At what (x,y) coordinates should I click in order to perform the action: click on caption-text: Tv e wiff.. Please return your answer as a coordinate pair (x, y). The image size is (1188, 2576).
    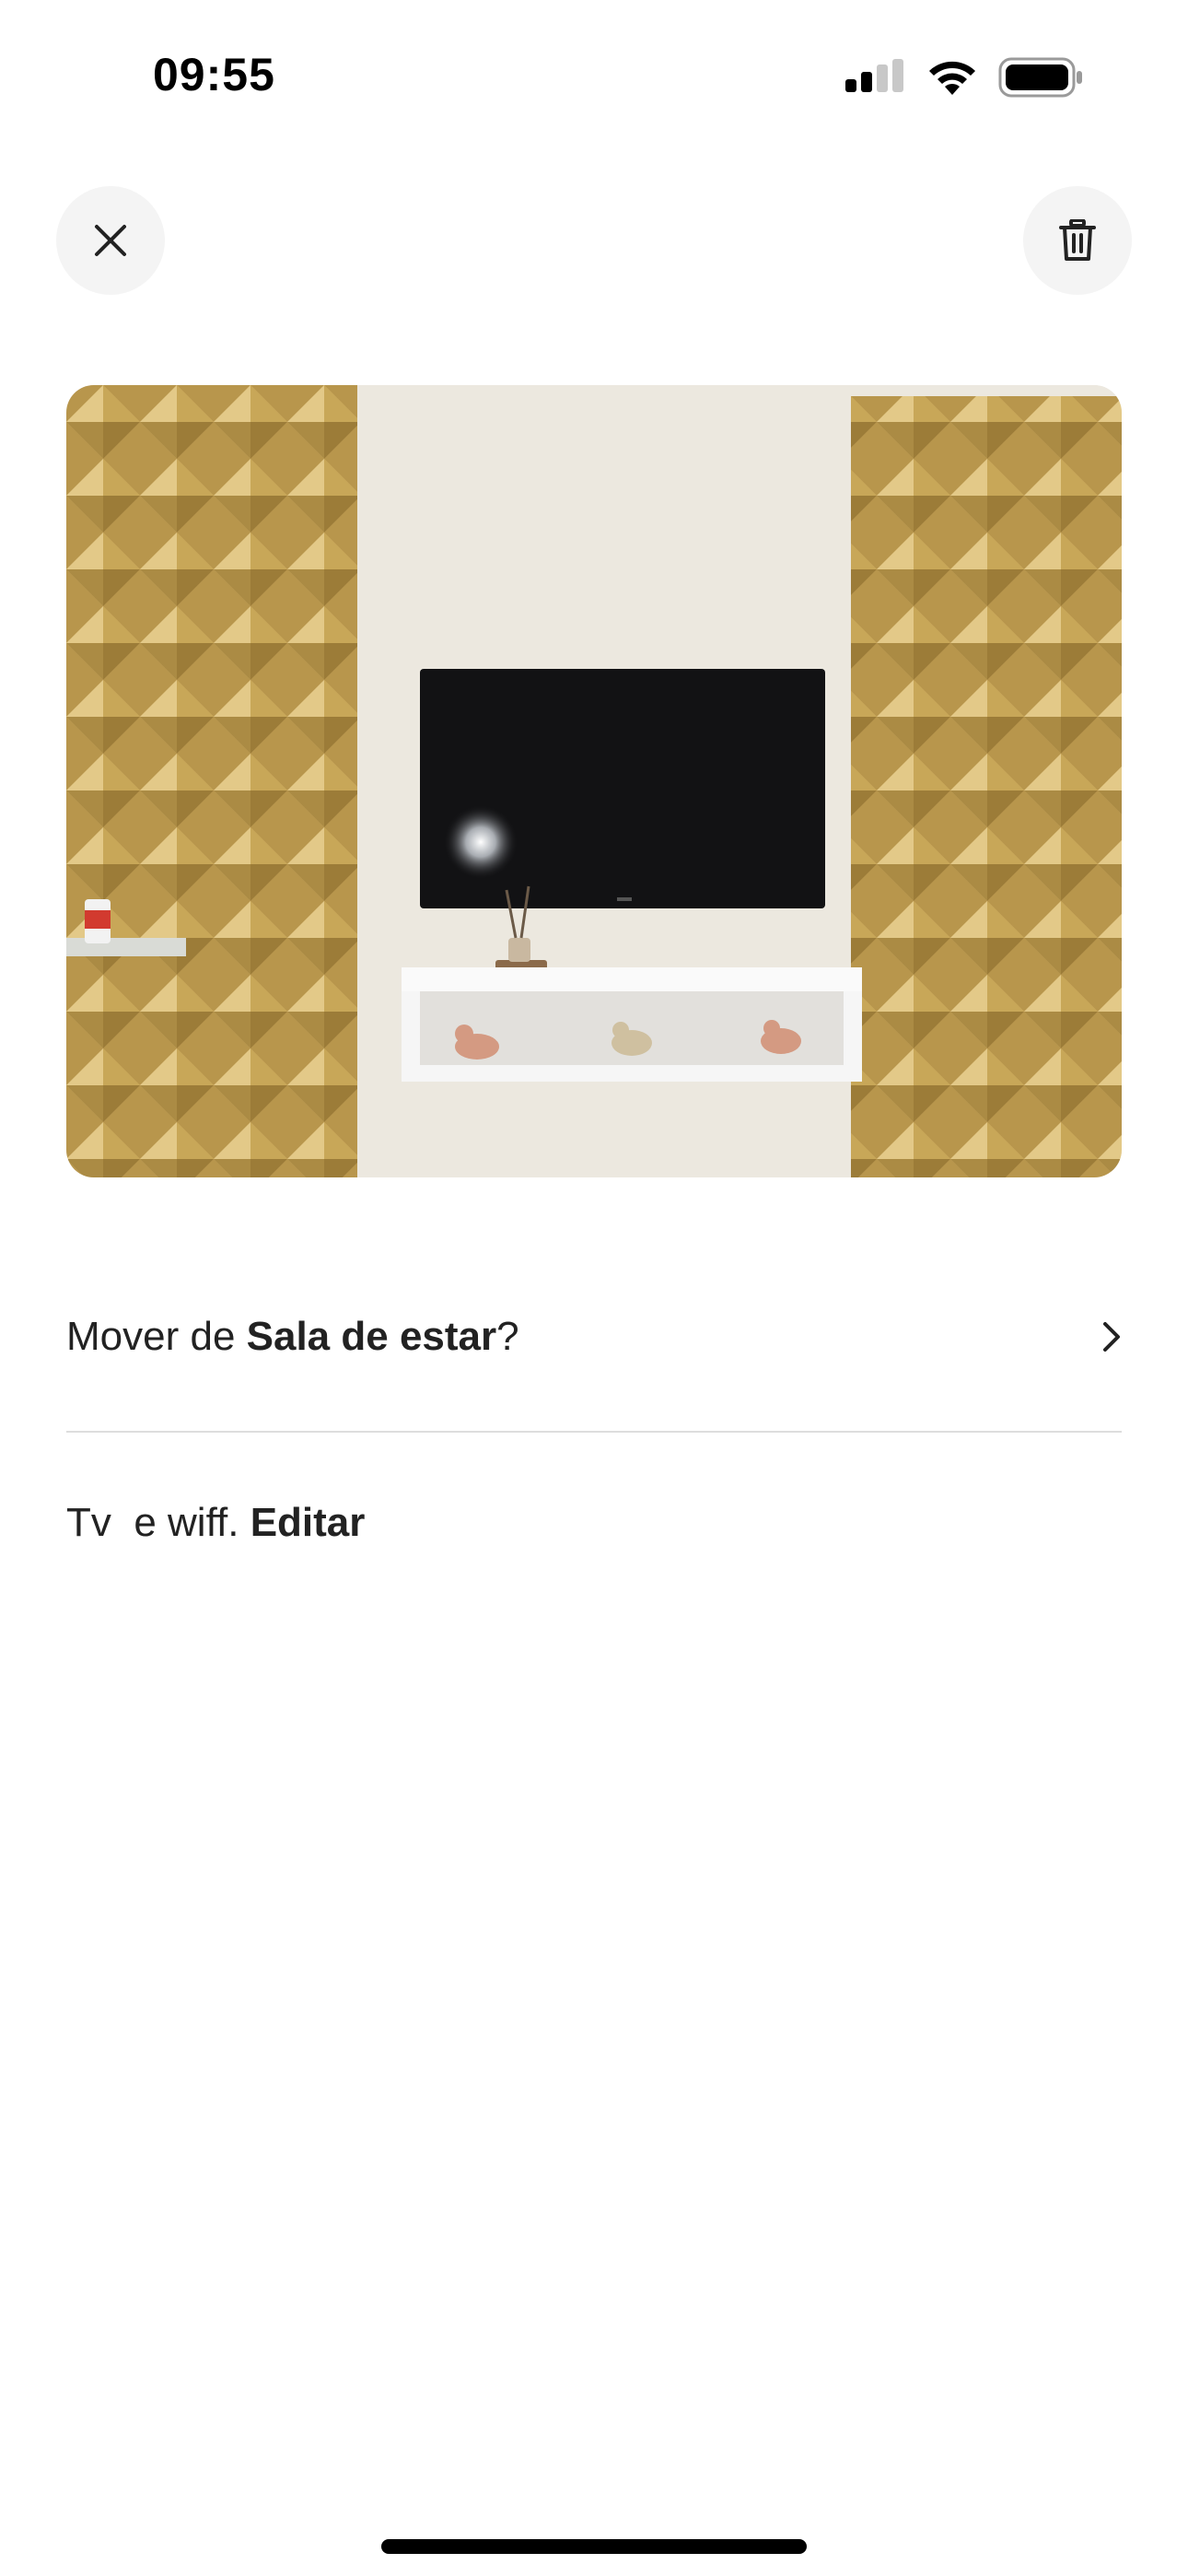
    Looking at the image, I should click on (158, 1522).